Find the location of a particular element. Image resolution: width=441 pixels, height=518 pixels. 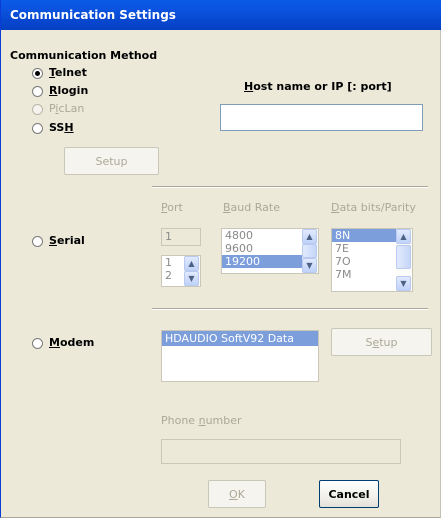

communication-method-heading: Communication Method is located at coordinates (84, 55).